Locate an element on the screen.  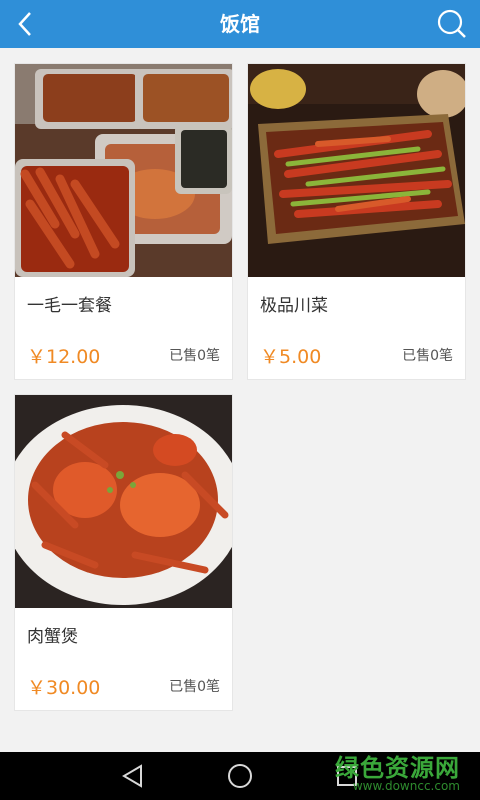
page-title: 饭馆 is located at coordinates (240, 24).